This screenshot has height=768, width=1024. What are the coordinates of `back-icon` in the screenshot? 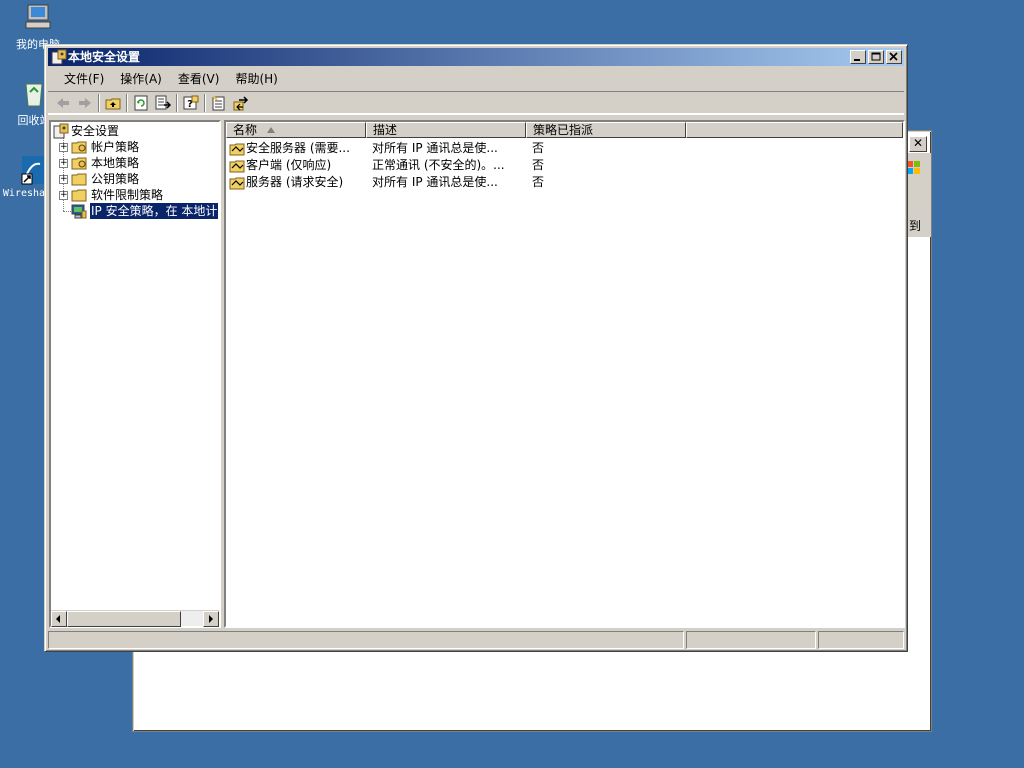 It's located at (63, 103).